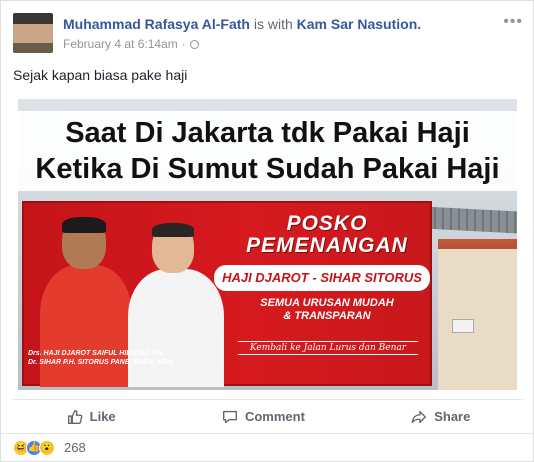 The width and height of the screenshot is (534, 462). Describe the element at coordinates (34, 447) in the screenshot. I see `reaction-icons: 😆 👍 😮` at that location.